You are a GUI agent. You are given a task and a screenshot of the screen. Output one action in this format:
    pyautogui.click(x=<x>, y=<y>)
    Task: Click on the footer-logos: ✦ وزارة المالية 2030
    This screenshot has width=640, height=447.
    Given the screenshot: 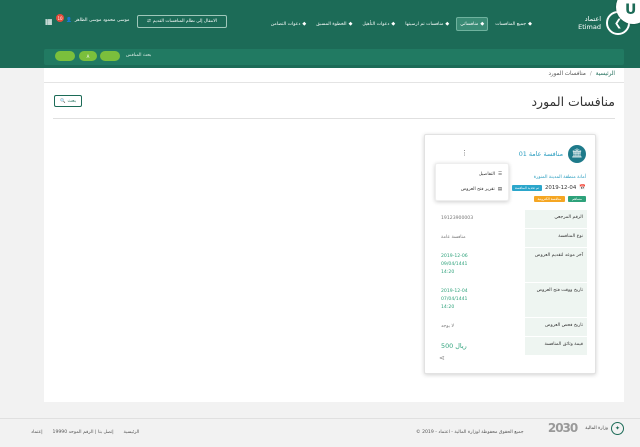 What is the action you would take?
    pyautogui.click(x=586, y=428)
    